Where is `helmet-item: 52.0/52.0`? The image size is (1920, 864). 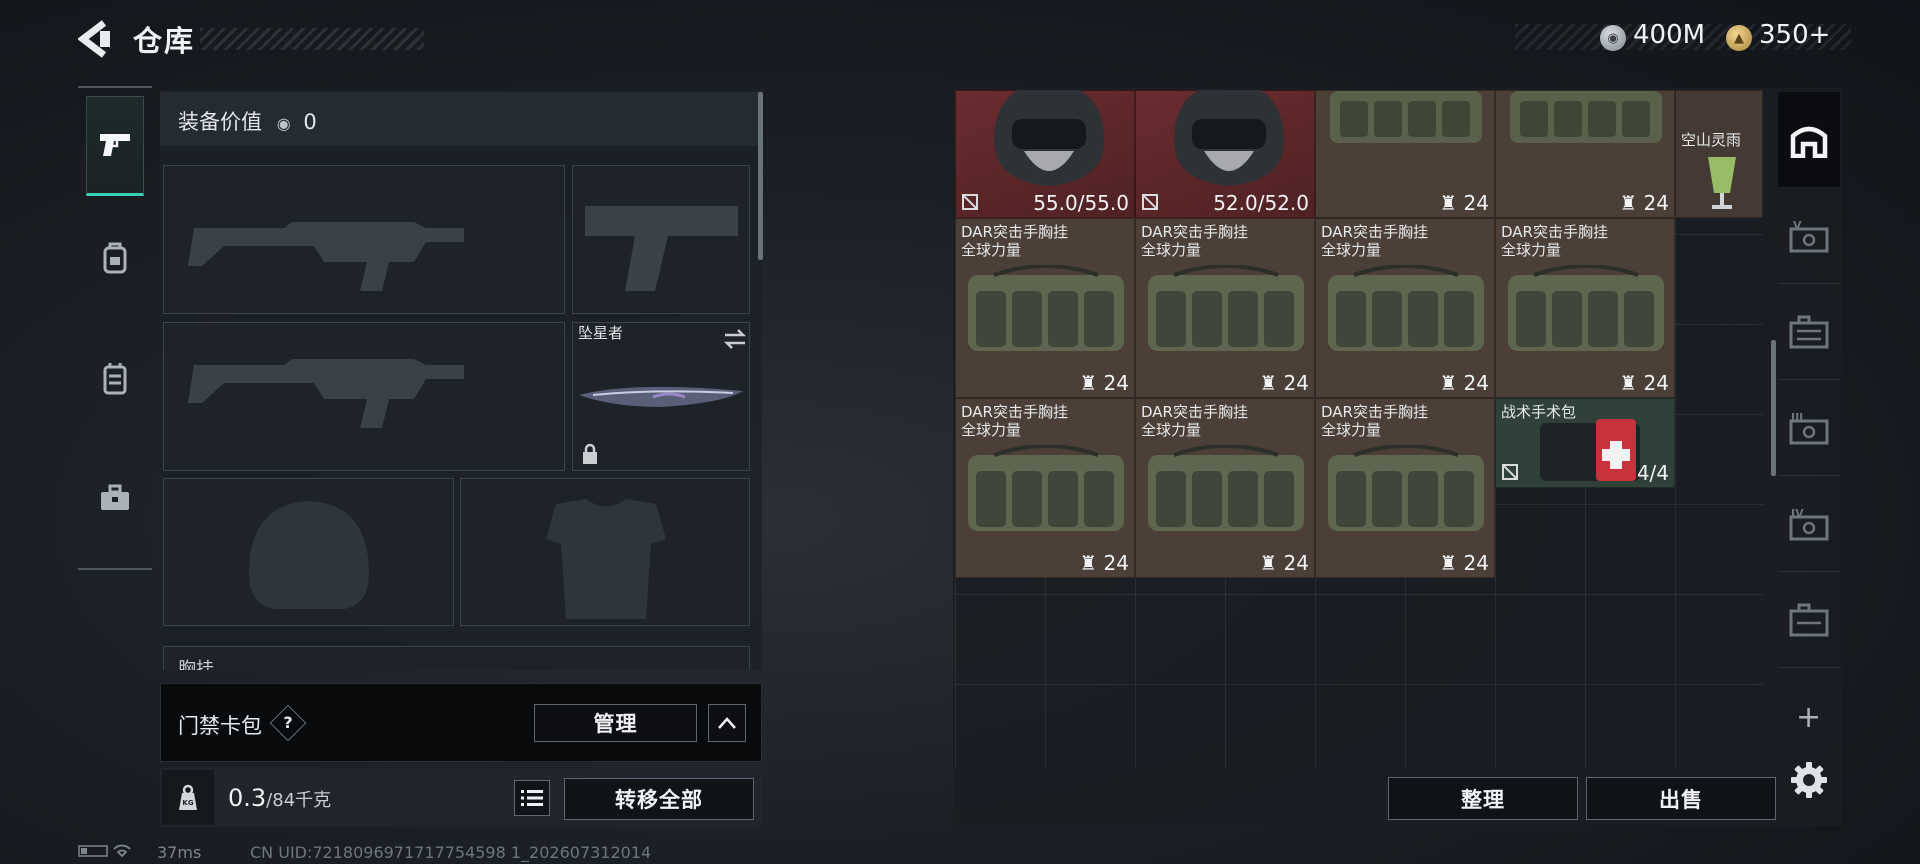
helmet-item: 52.0/52.0 is located at coordinates (1225, 154).